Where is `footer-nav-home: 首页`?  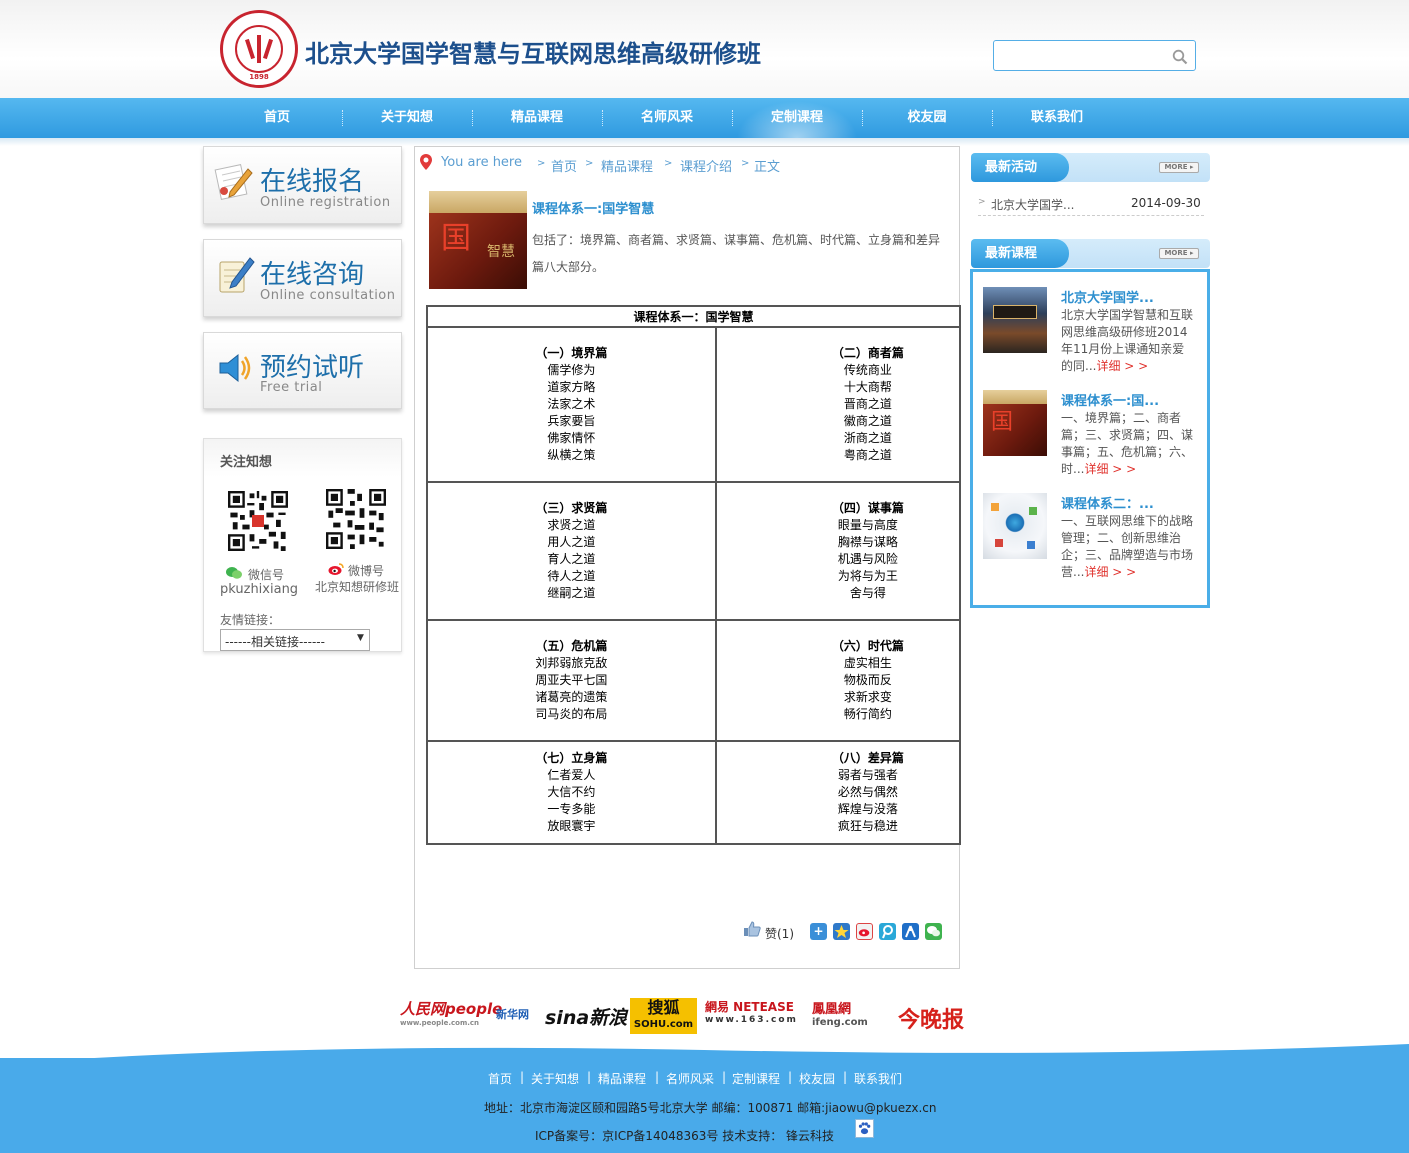
footer-nav-home: 首页 is located at coordinates (500, 1078).